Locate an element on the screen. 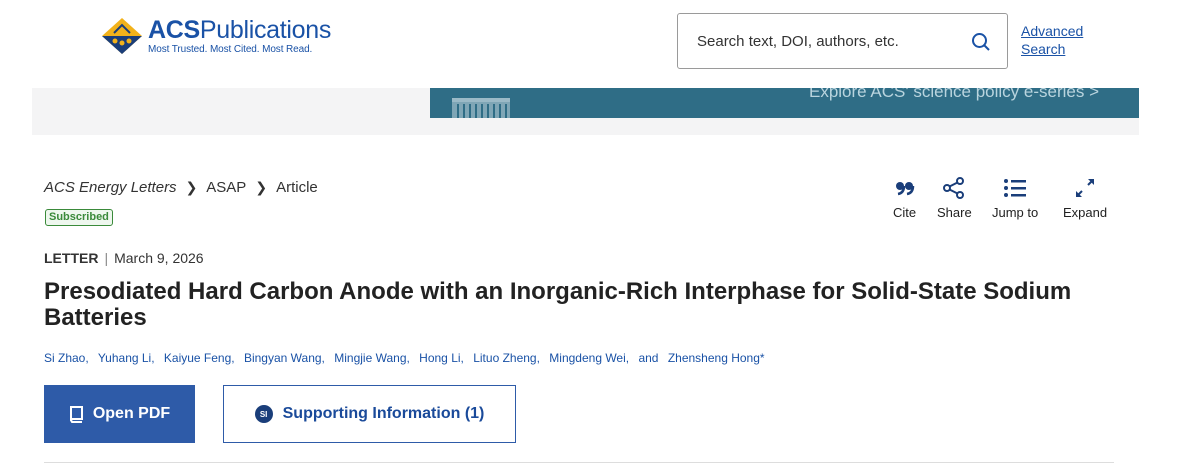  breadcrumb-section: ASAP is located at coordinates (226, 187).